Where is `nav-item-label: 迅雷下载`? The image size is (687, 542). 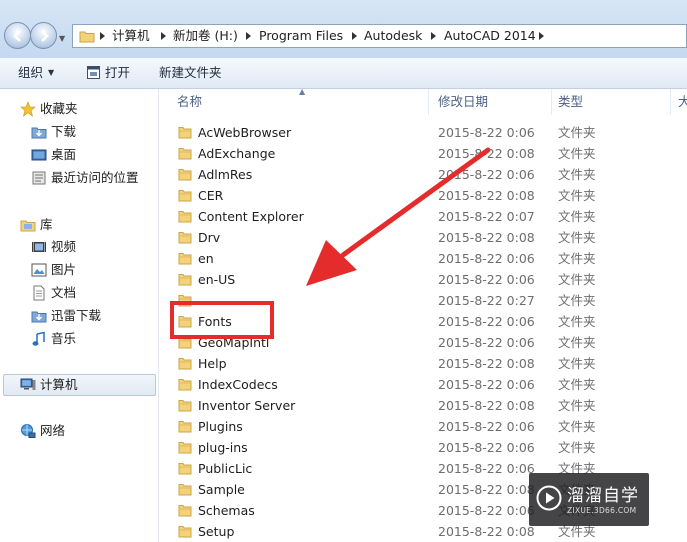
nav-item-label: 迅雷下载 is located at coordinates (76, 315).